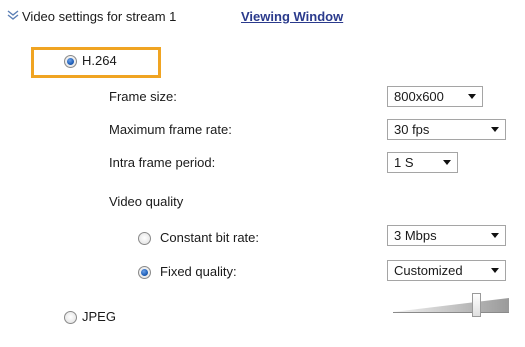 This screenshot has width=525, height=347. I want to click on h264-label: H.264, so click(99, 60).